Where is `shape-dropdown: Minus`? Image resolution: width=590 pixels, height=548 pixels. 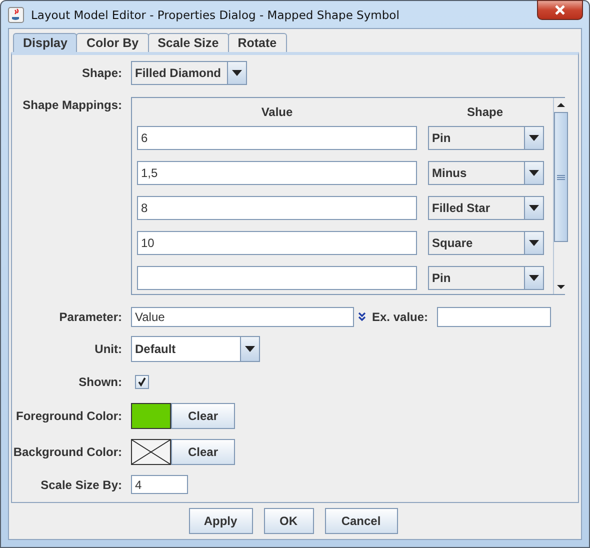
shape-dropdown: Minus is located at coordinates (486, 173).